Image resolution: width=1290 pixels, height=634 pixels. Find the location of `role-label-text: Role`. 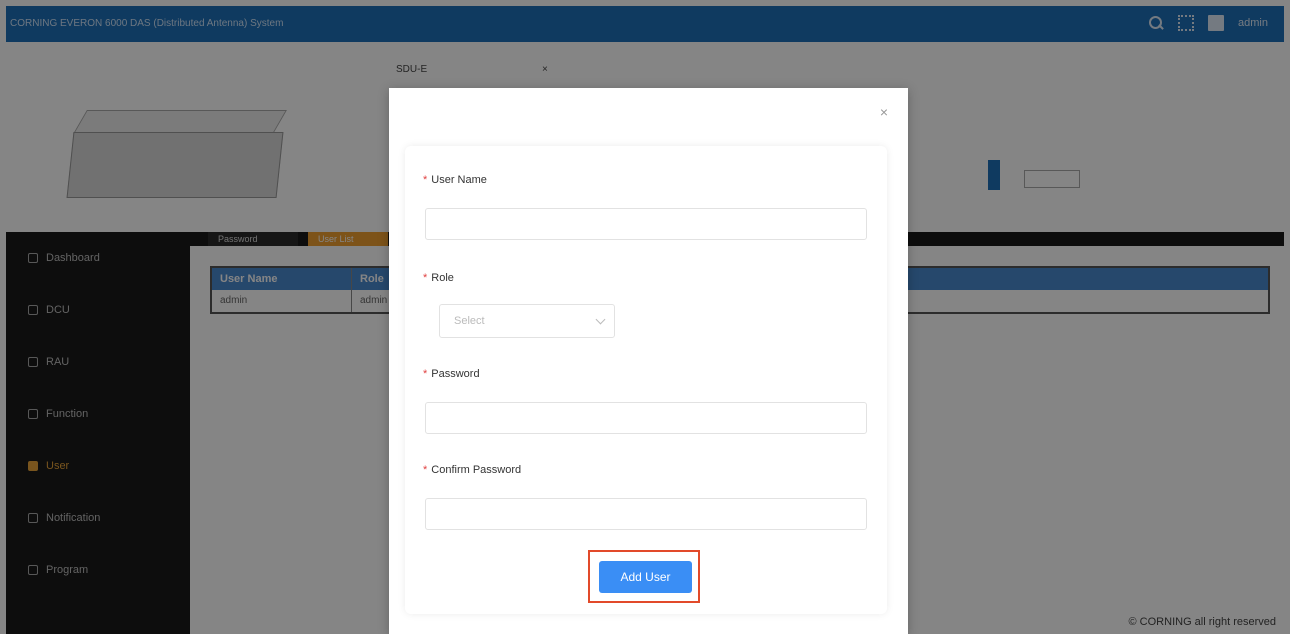

role-label-text: Role is located at coordinates (442, 278).